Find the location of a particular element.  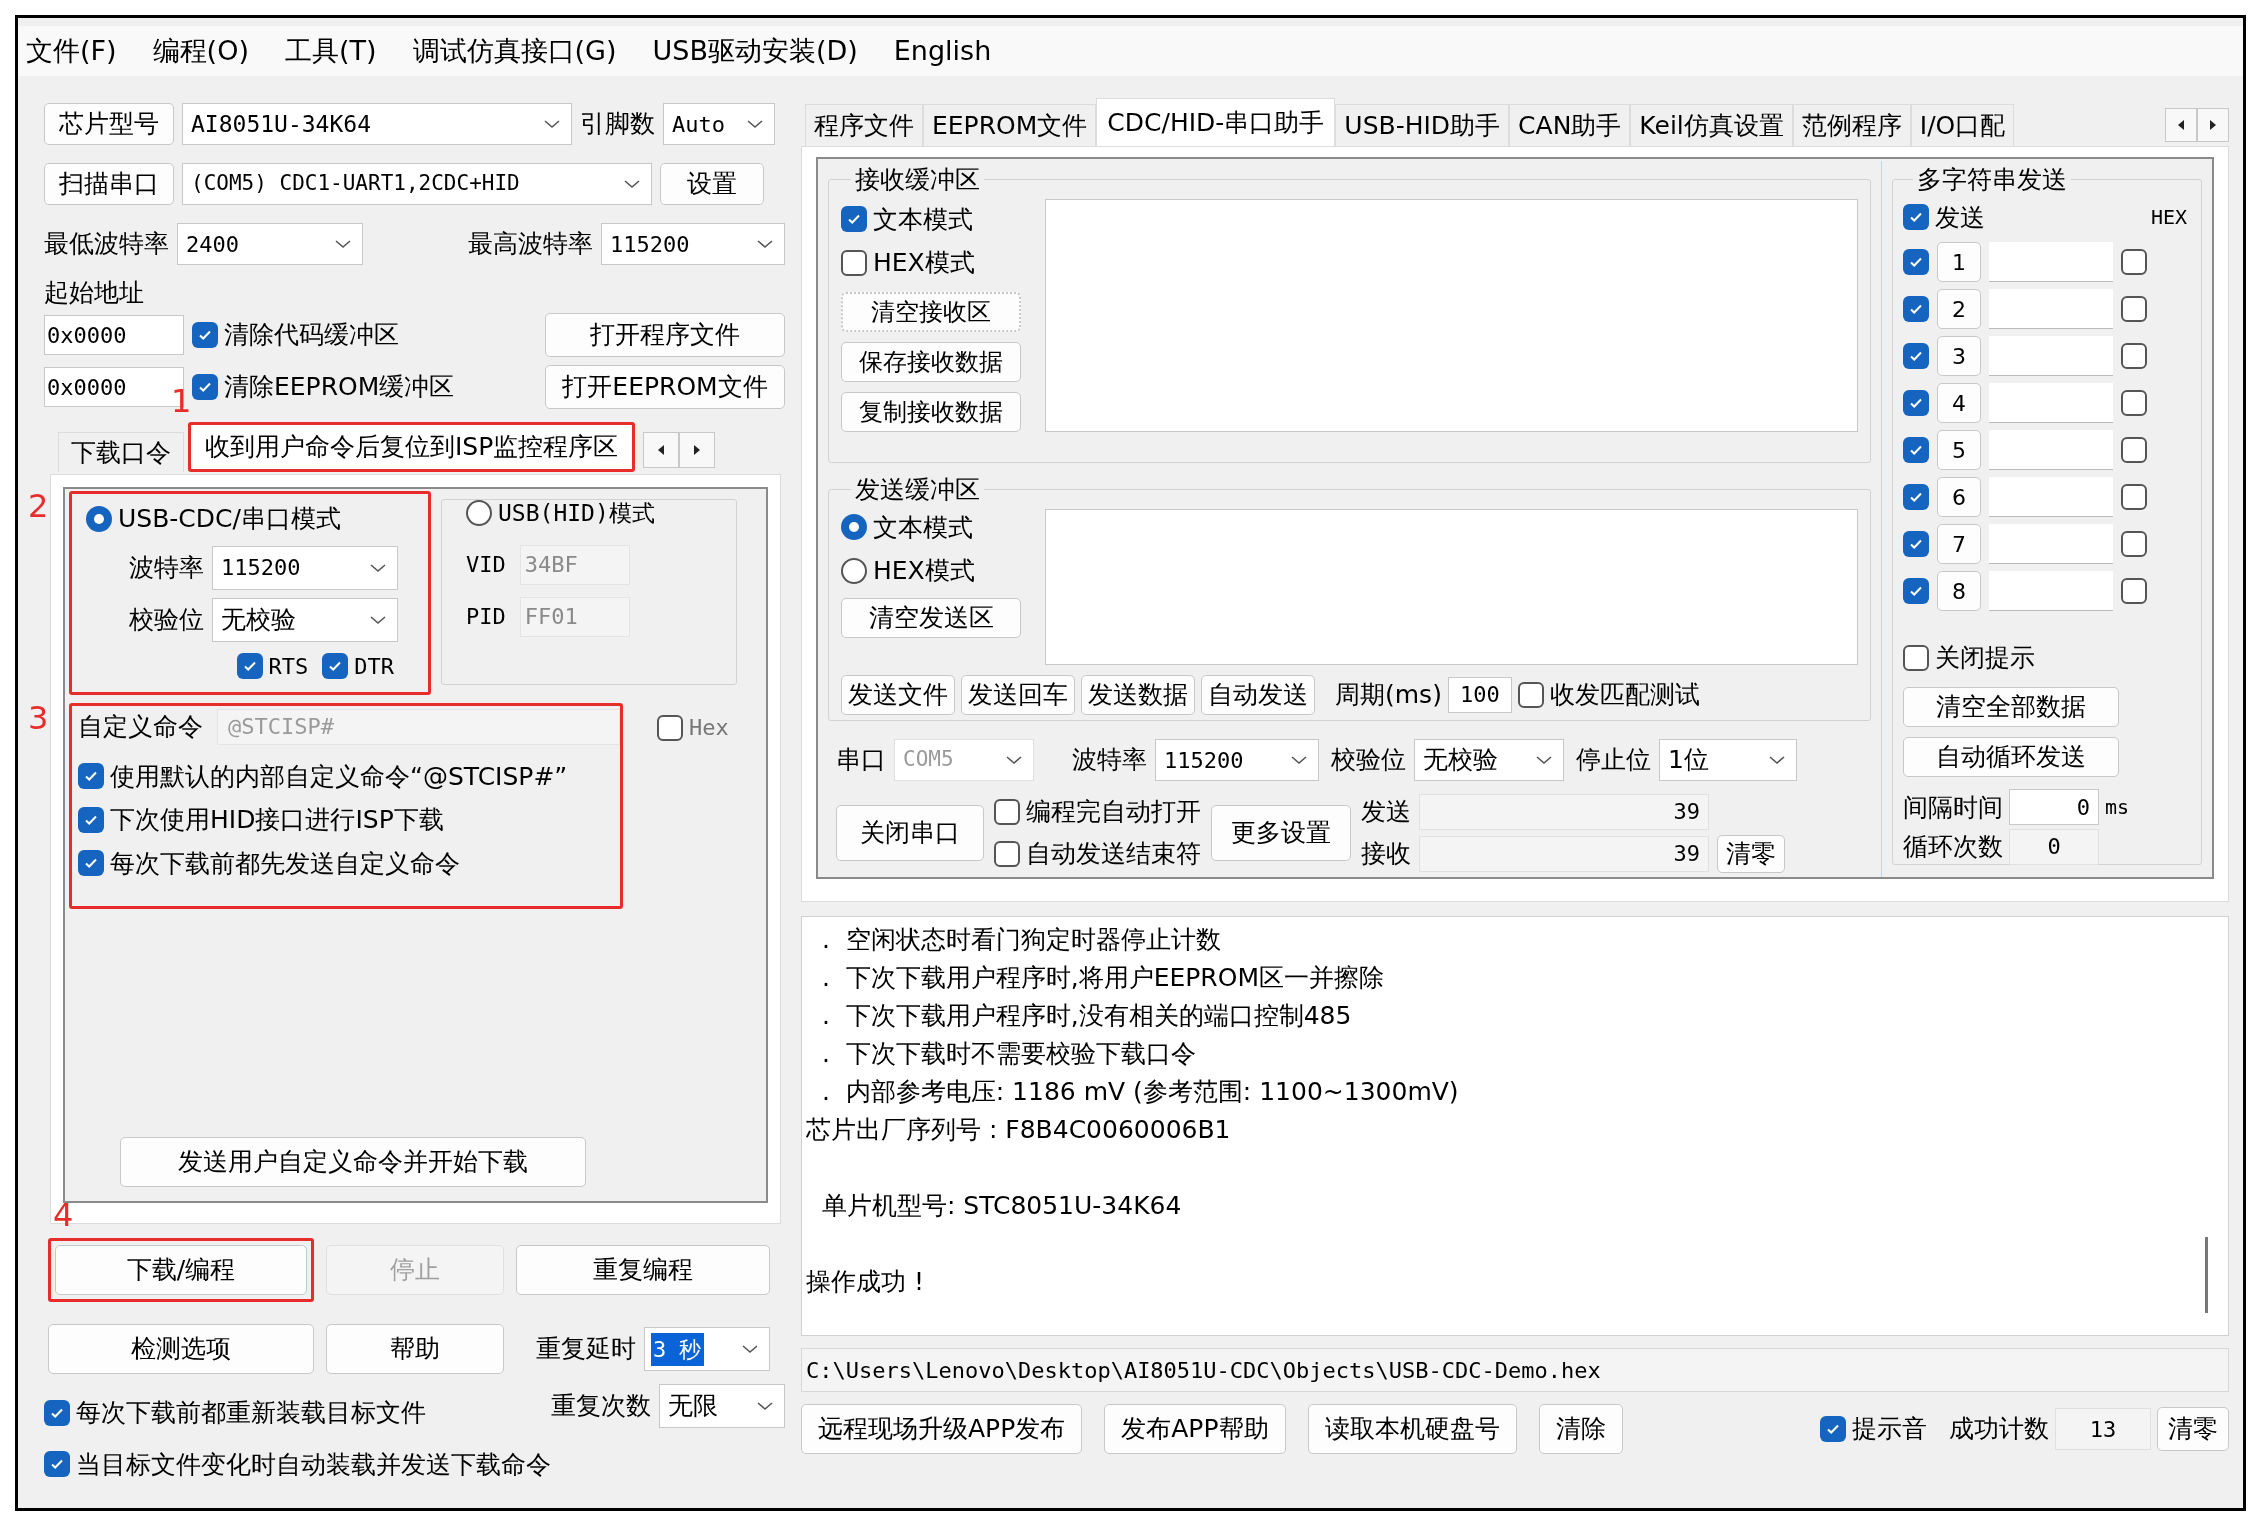

menu-item: English is located at coordinates (942, 51).